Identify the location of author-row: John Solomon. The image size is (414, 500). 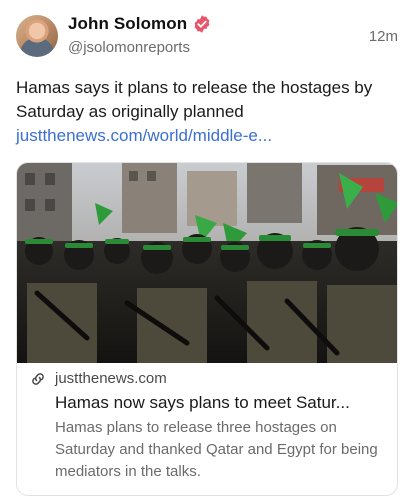
(140, 24).